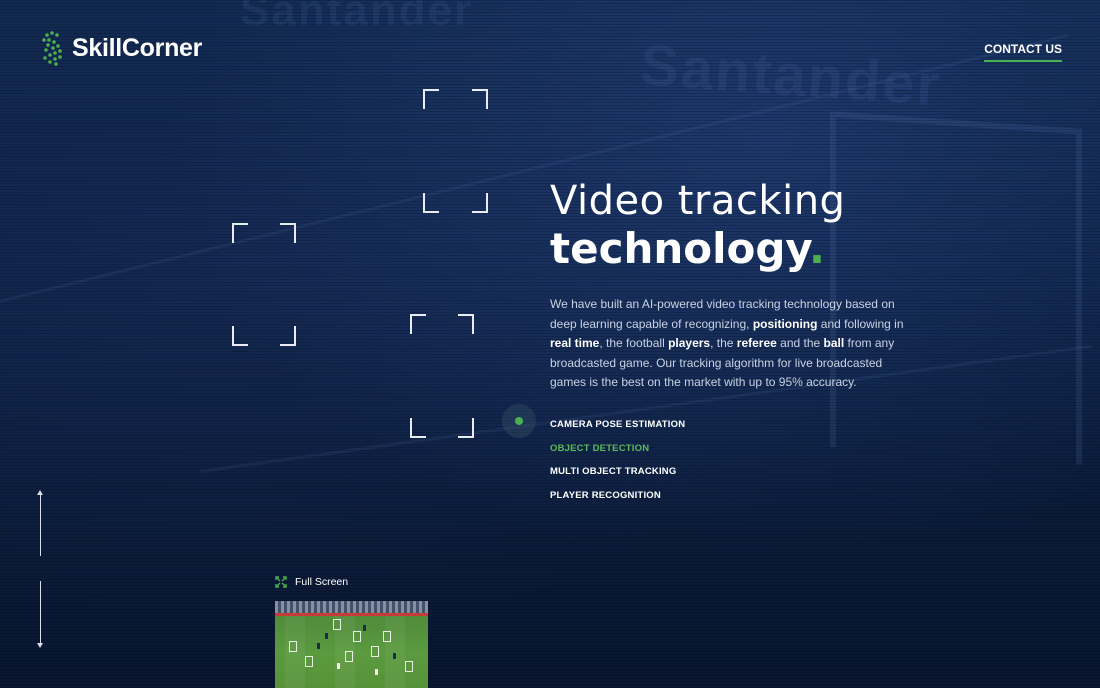 Image resolution: width=1100 pixels, height=688 pixels. Describe the element at coordinates (634, 343) in the screenshot. I see `desc-text: , the football` at that location.